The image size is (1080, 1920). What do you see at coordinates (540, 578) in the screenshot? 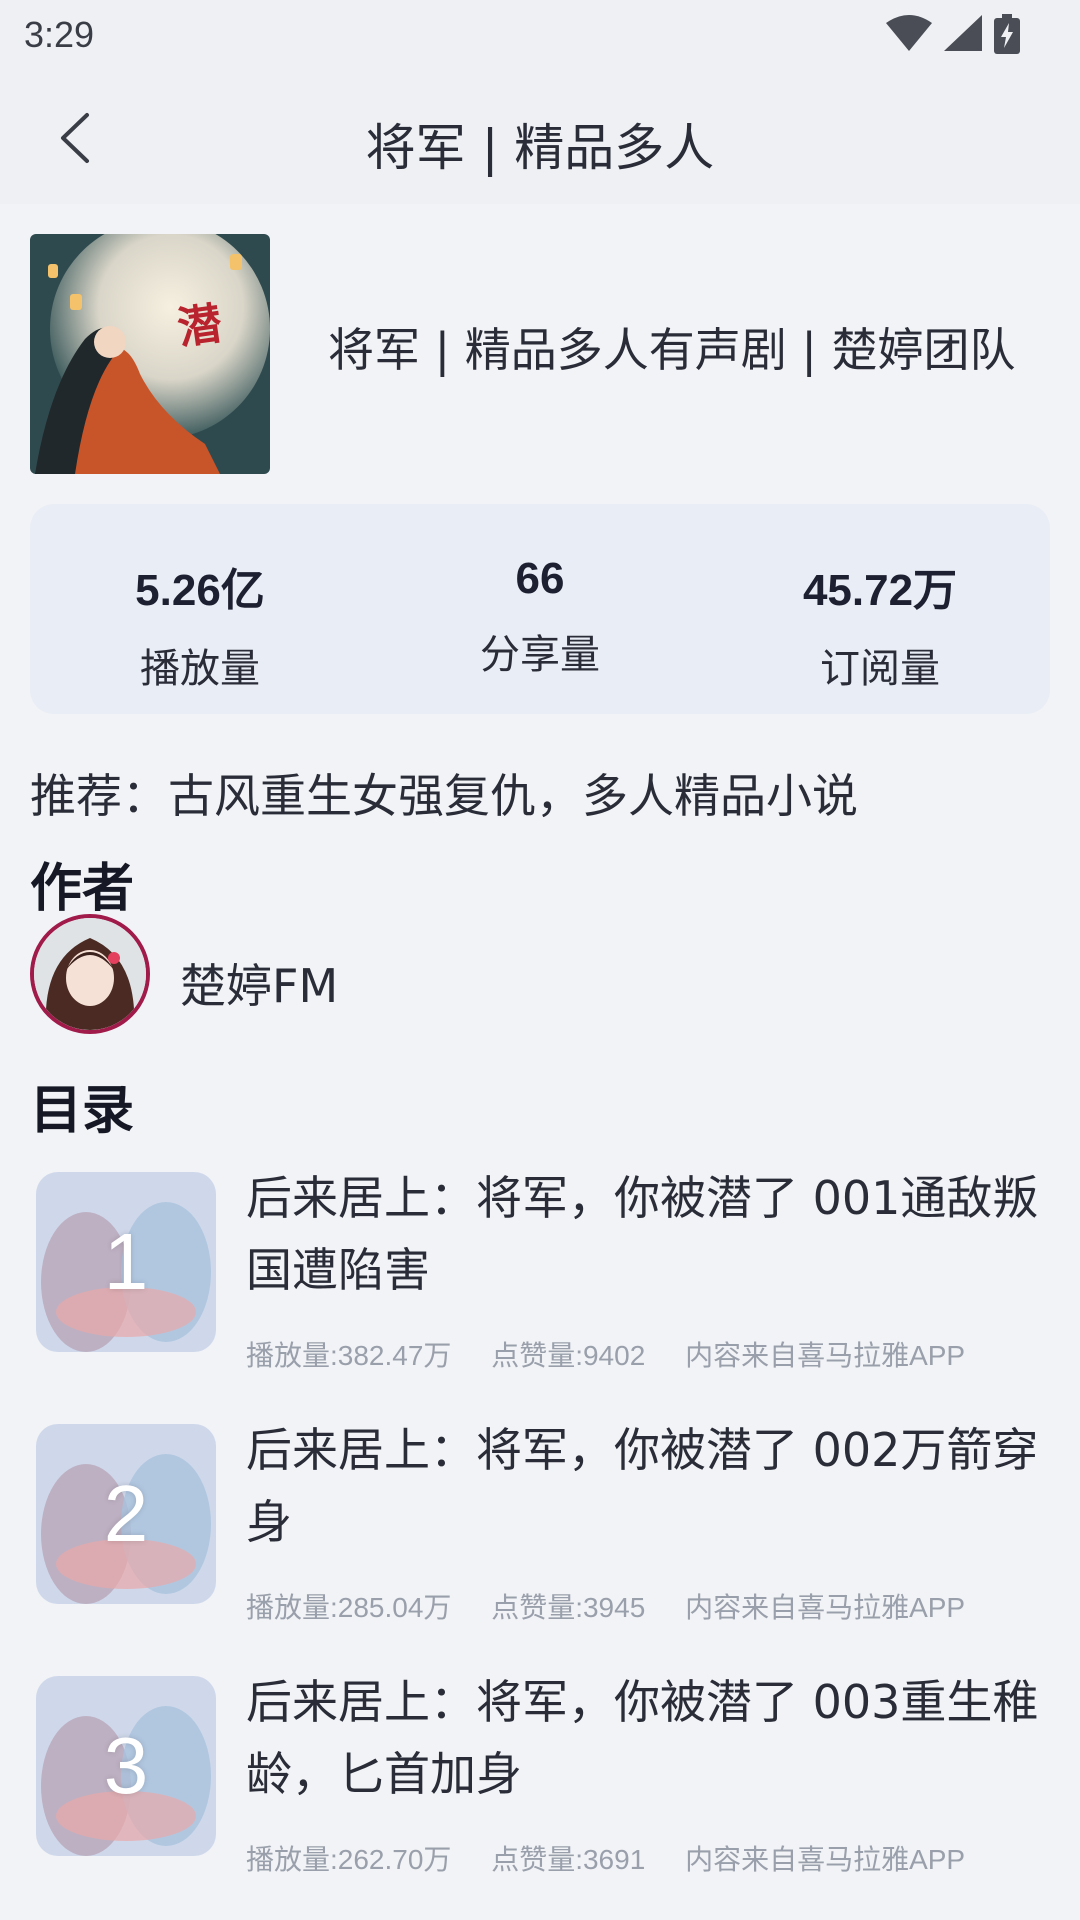
I see `stat-value: 66` at bounding box center [540, 578].